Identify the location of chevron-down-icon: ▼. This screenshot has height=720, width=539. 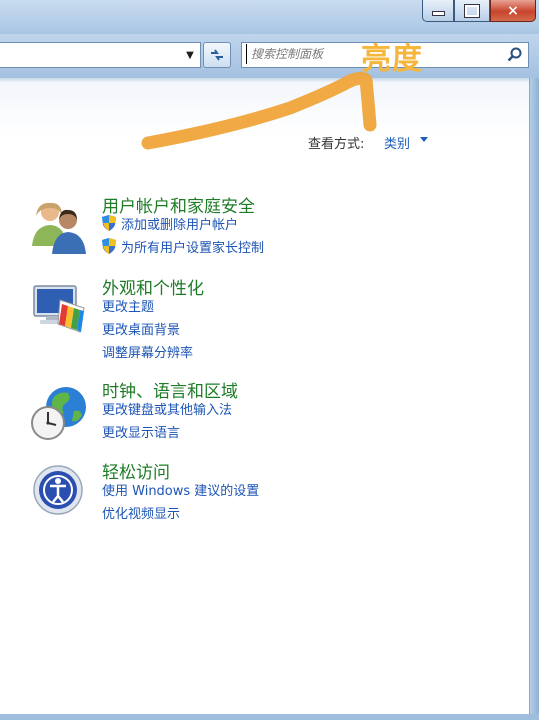
(190, 55).